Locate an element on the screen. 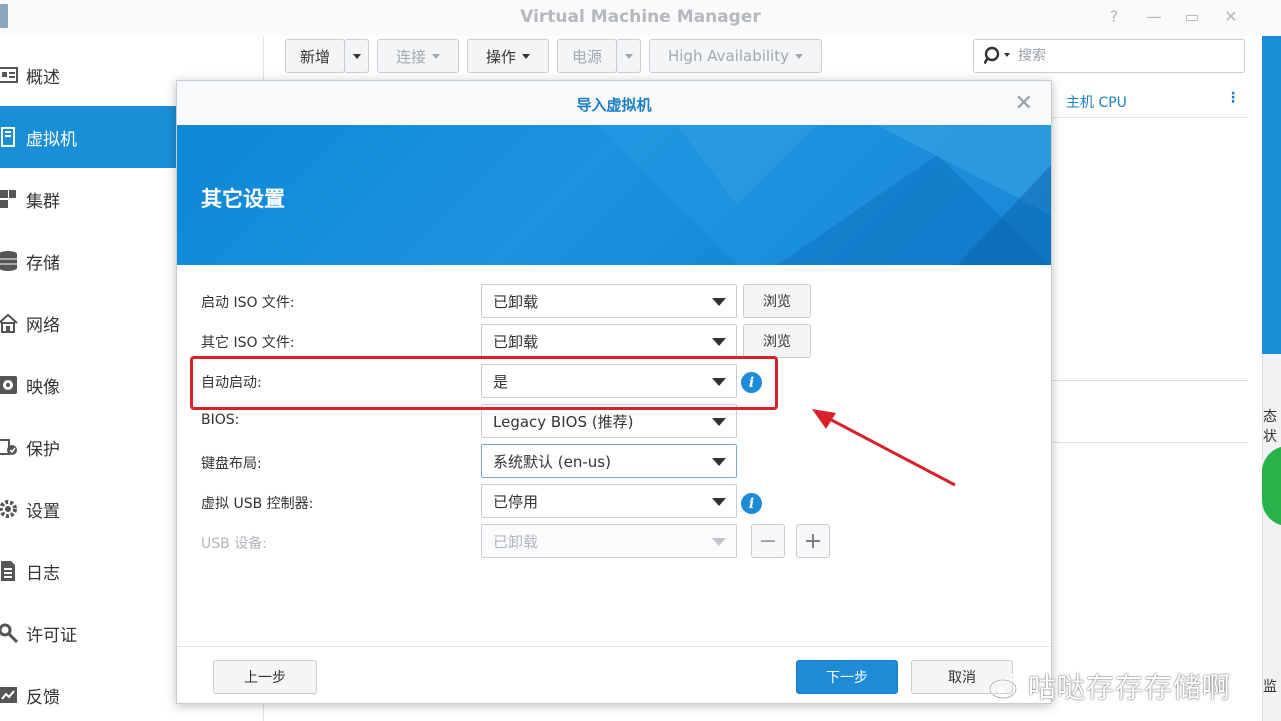 This screenshot has width=1281, height=721. boot-iso-browse-button: 浏览 is located at coordinates (777, 301).